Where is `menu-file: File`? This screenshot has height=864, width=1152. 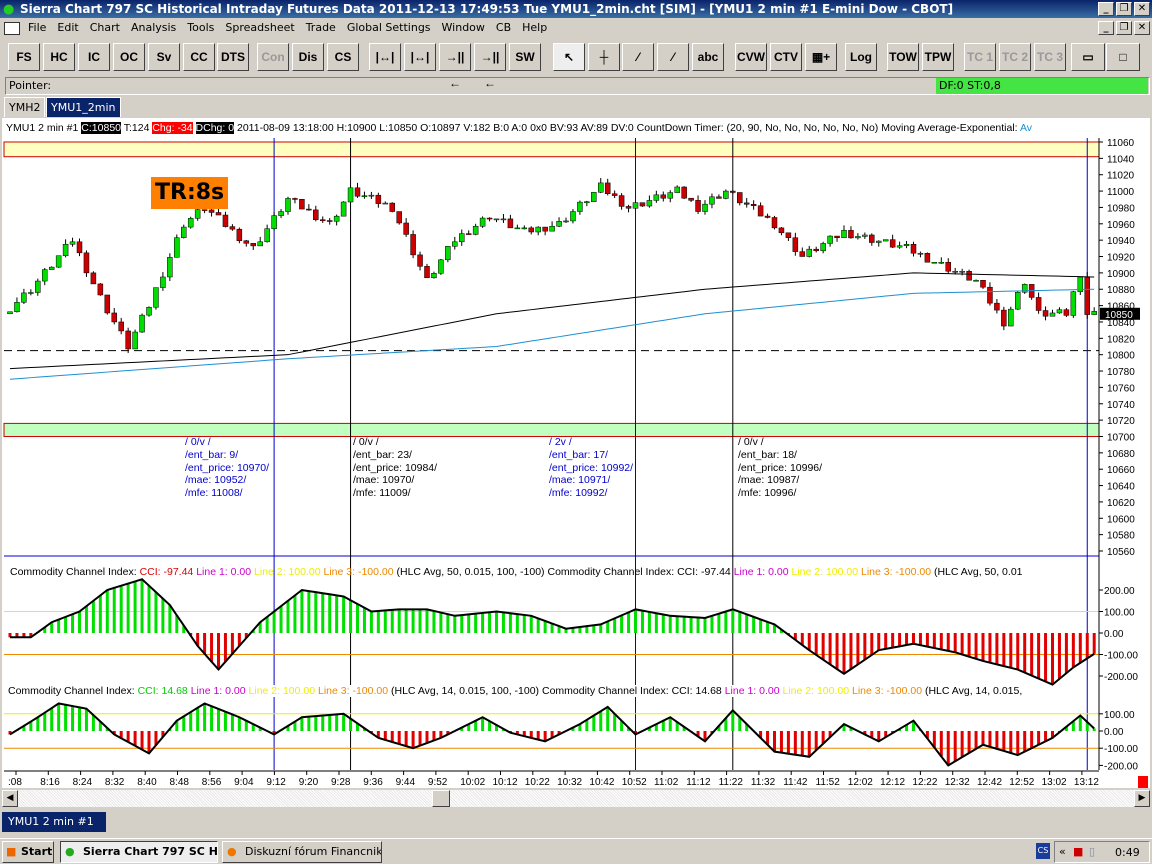 menu-file: File is located at coordinates (37, 27).